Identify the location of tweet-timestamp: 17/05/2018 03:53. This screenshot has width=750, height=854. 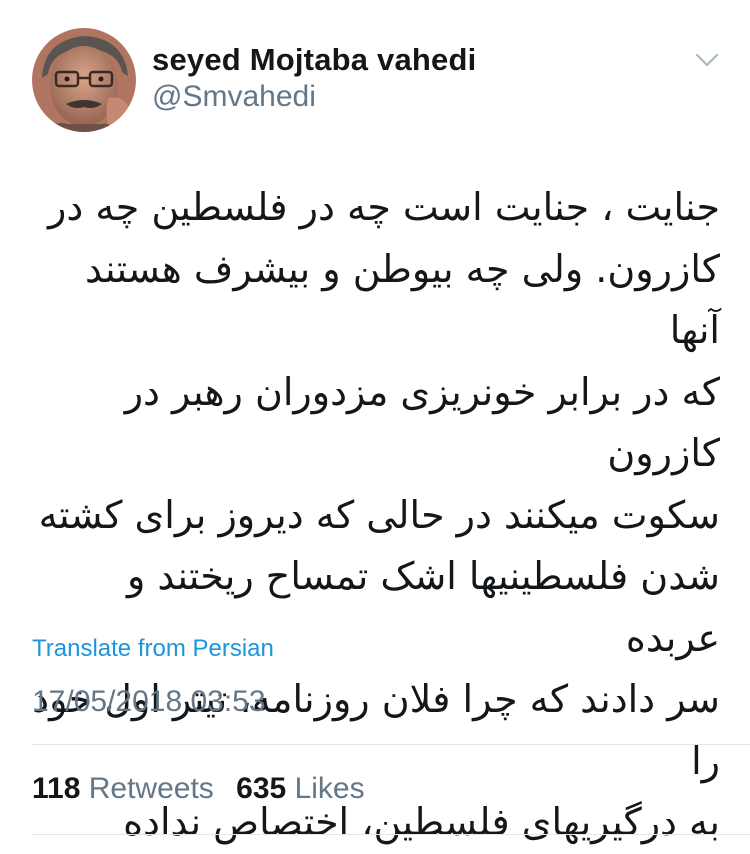
(149, 701).